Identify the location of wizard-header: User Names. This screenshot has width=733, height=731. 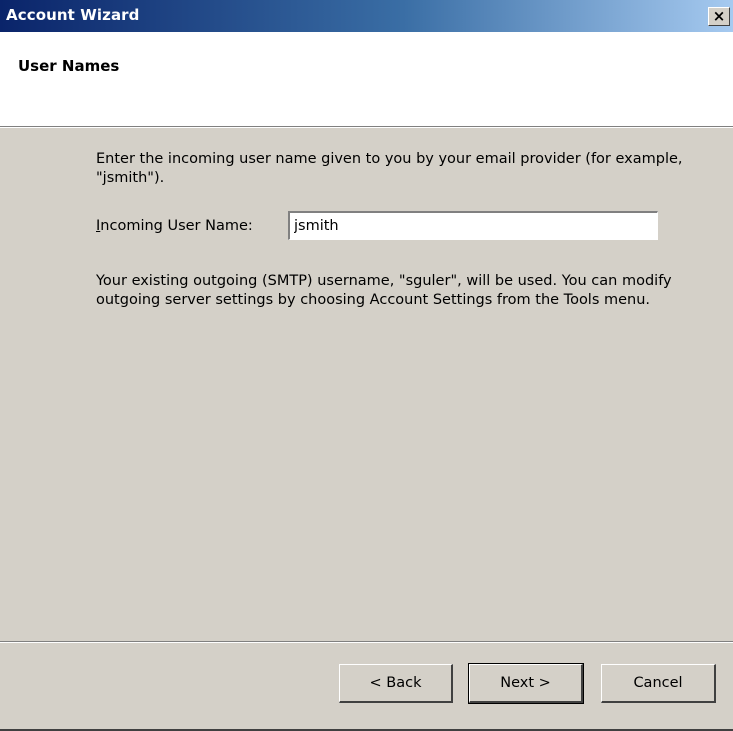
(366, 79).